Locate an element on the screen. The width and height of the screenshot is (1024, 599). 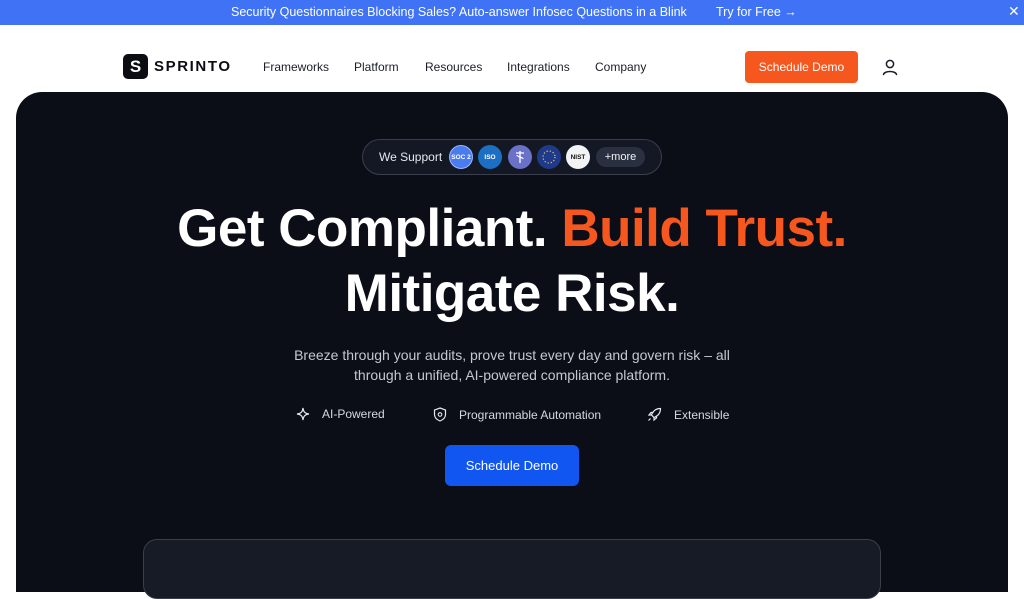
nav-company: Company is located at coordinates (620, 67).